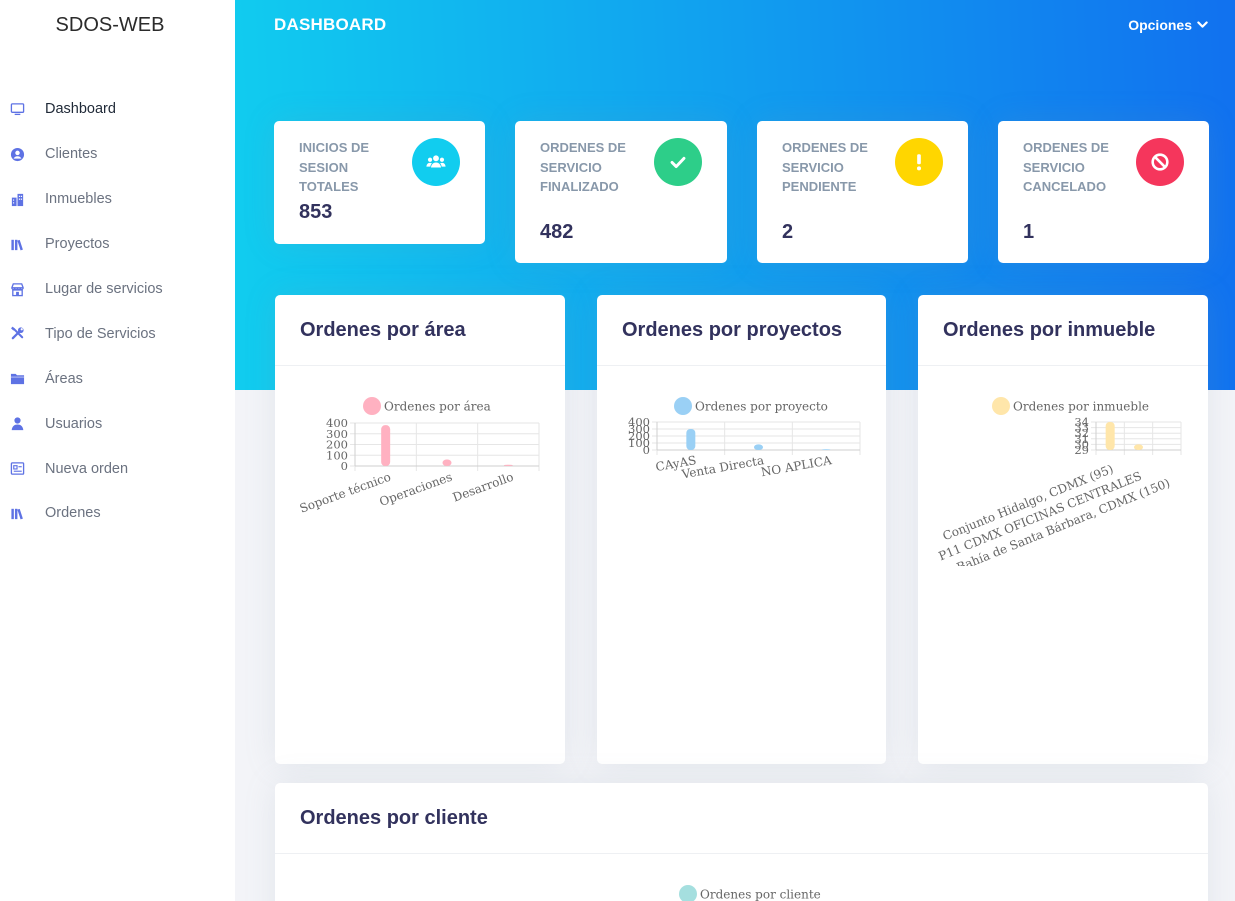 This screenshot has width=1235, height=901. Describe the element at coordinates (436, 162) in the screenshot. I see `users-icon` at that location.